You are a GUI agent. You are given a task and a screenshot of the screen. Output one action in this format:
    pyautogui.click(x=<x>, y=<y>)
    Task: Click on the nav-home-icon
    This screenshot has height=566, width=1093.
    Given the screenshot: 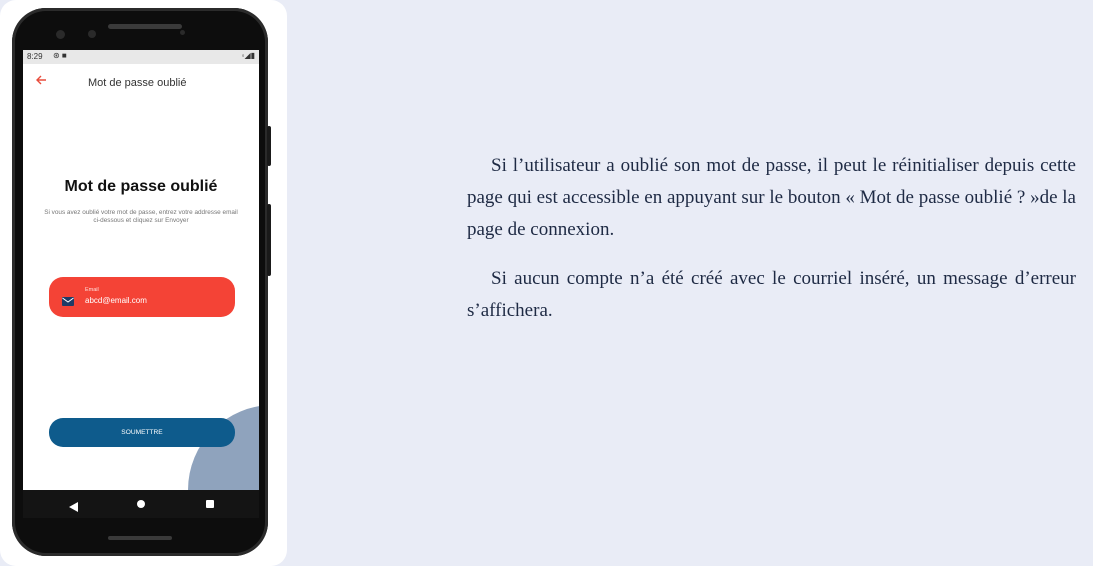 What is the action you would take?
    pyautogui.click(x=141, y=504)
    